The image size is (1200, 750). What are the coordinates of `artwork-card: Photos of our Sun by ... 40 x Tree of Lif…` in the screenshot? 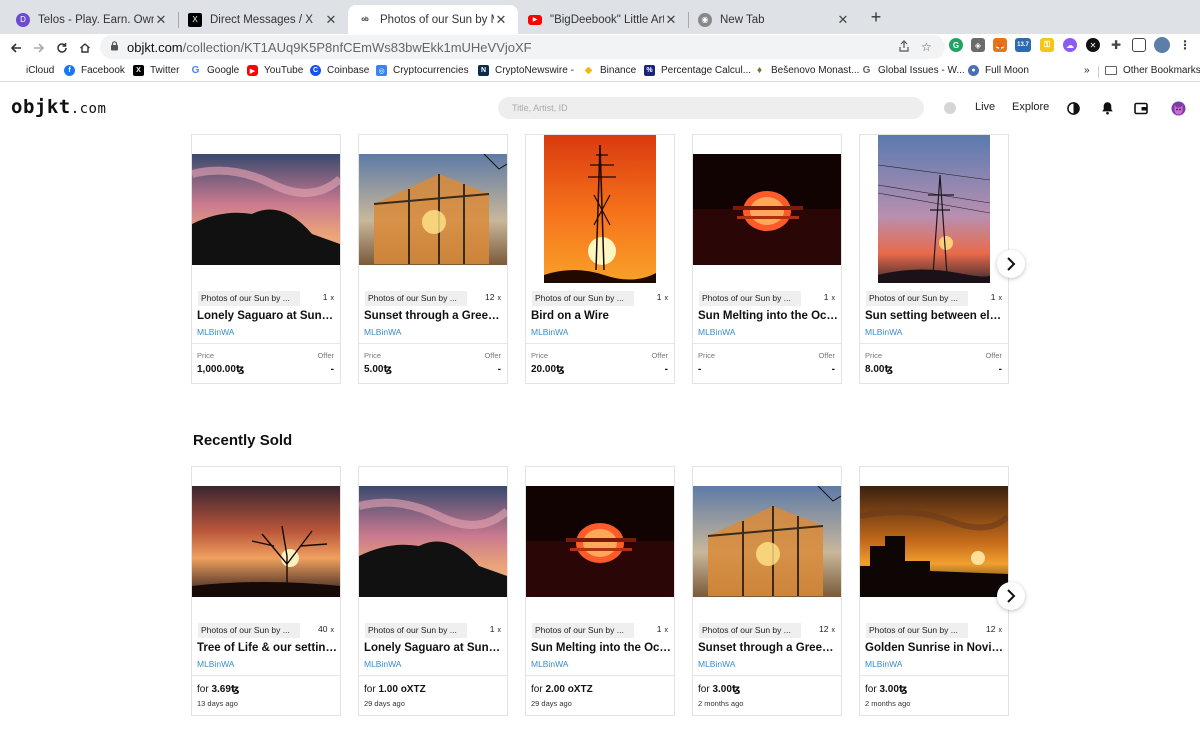 It's located at (266, 591).